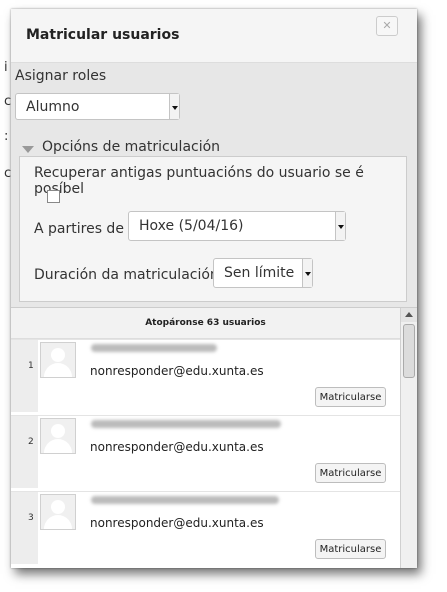  What do you see at coordinates (53, 196) in the screenshot?
I see `recover-grades-checkbox` at bounding box center [53, 196].